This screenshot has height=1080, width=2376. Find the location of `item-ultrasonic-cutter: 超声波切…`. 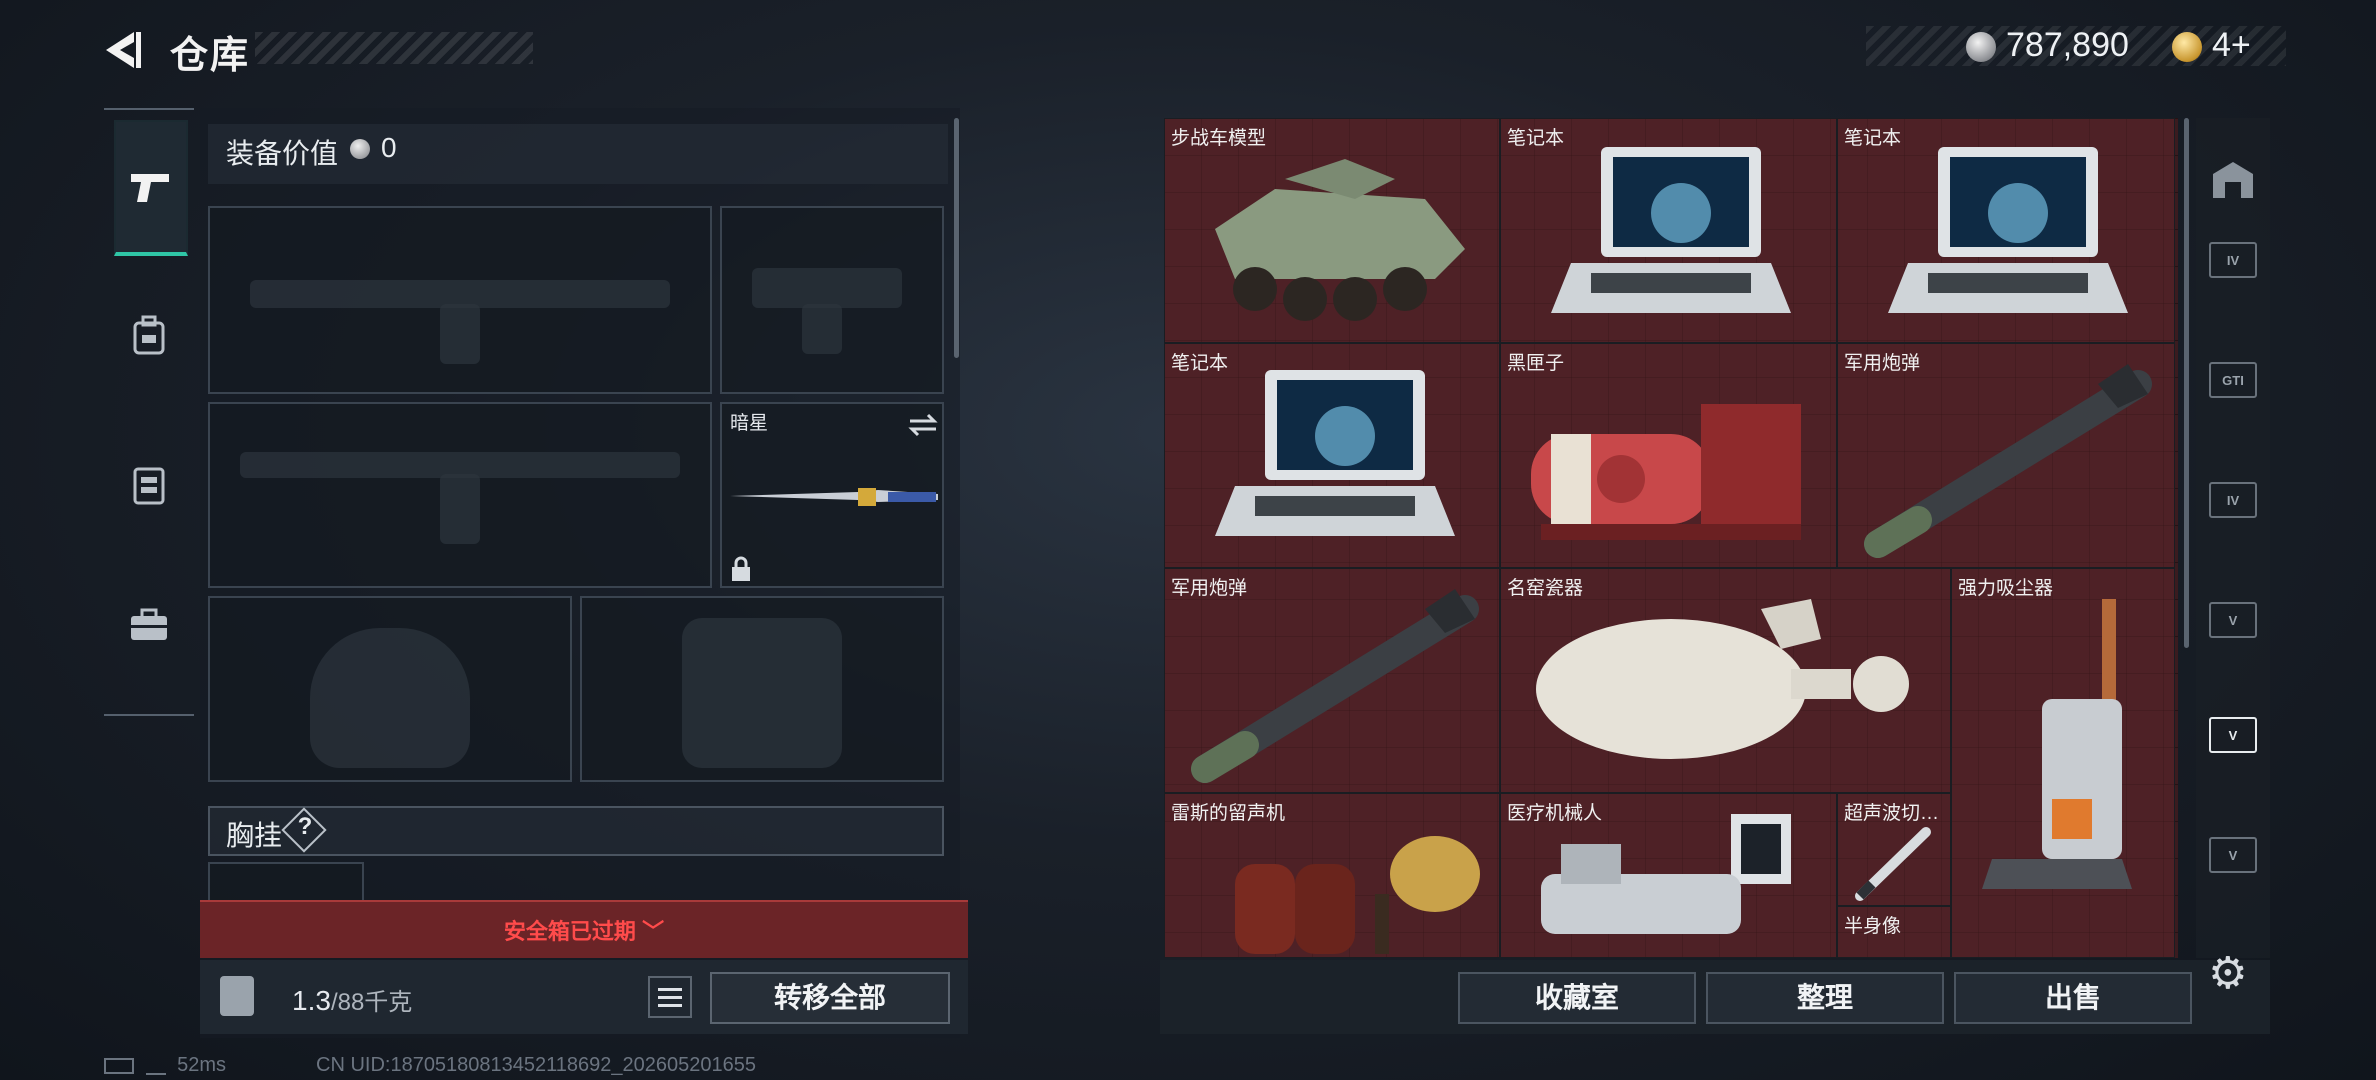

item-ultrasonic-cutter: 超声波切… is located at coordinates (1894, 849).